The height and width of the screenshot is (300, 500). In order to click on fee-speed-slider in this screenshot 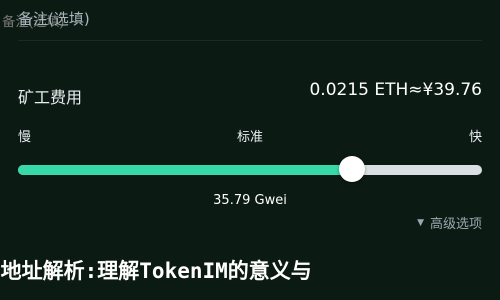, I will do `click(250, 169)`.